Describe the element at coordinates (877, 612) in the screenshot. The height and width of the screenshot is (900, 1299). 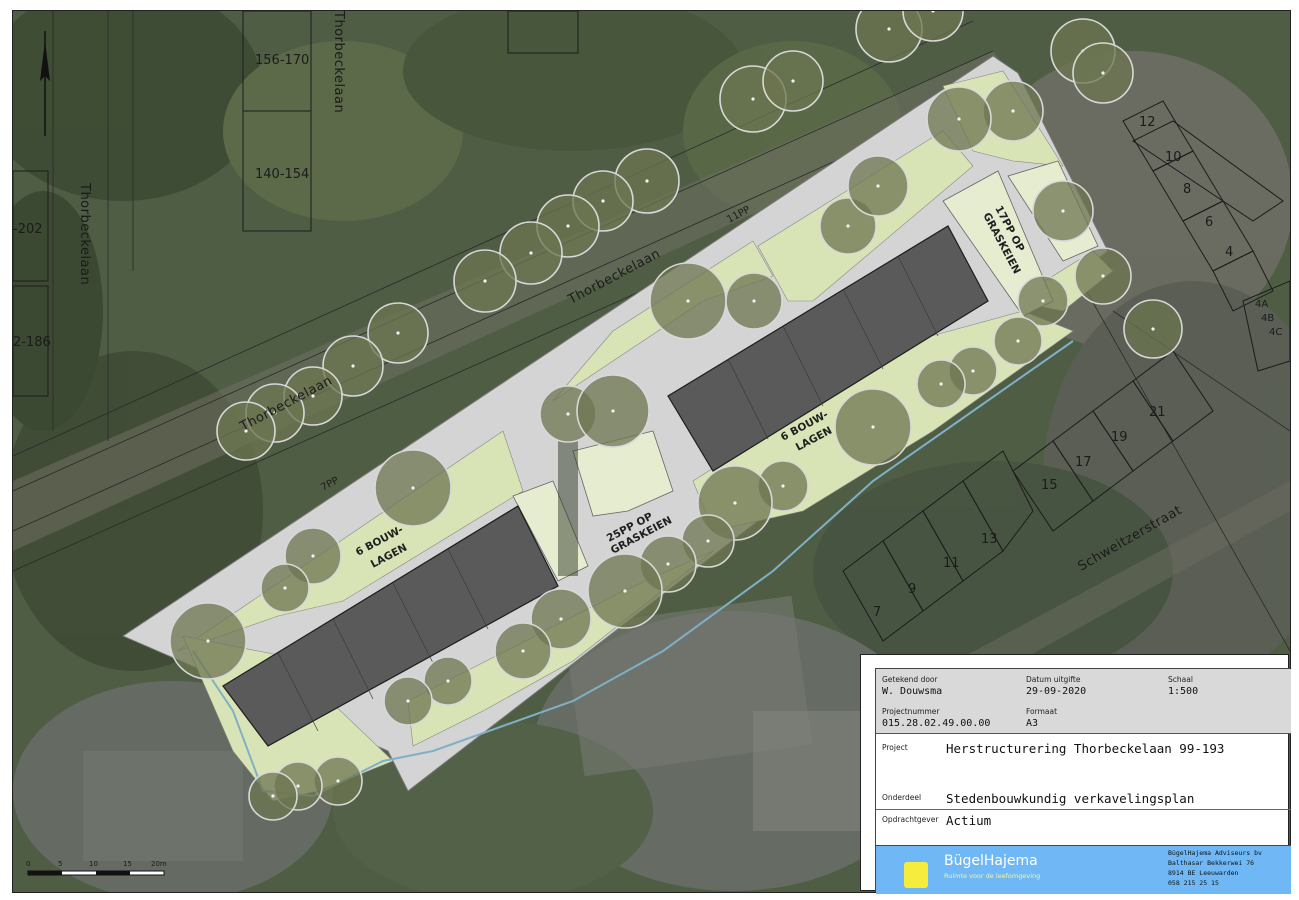
I see `house-number: 7` at that location.